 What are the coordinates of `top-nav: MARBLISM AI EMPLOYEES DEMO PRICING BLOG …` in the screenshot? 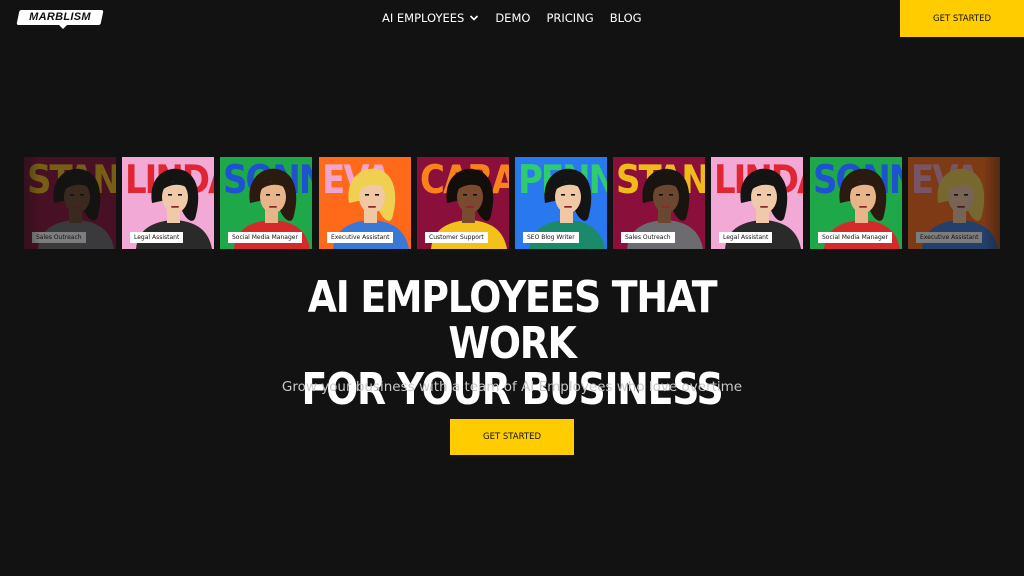 It's located at (512, 18).